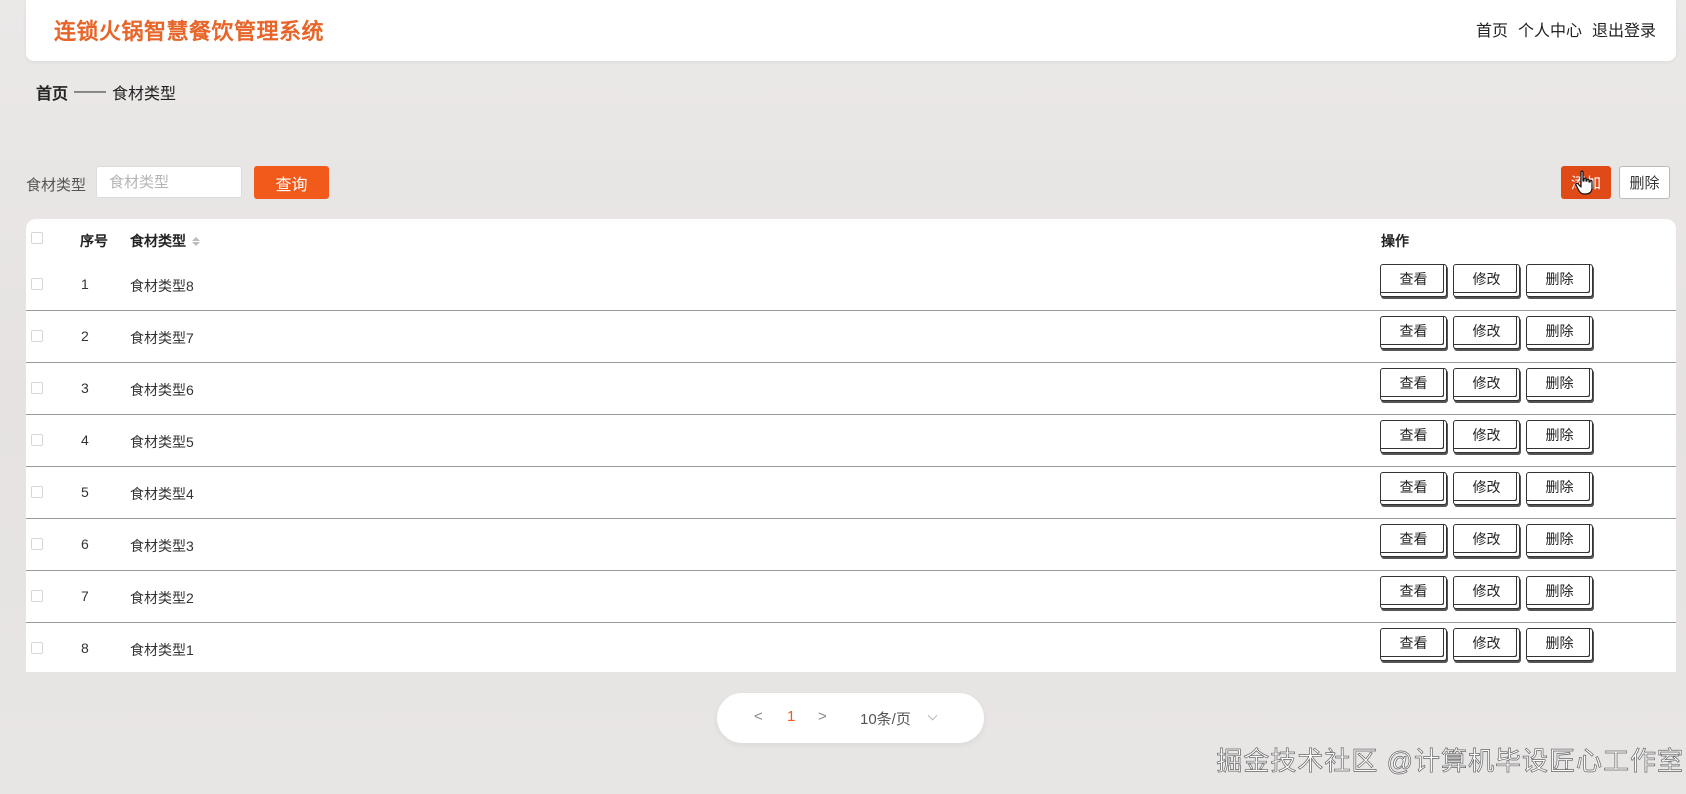  I want to click on top-nav: 首页 个人中心 退出登录, so click(1566, 29).